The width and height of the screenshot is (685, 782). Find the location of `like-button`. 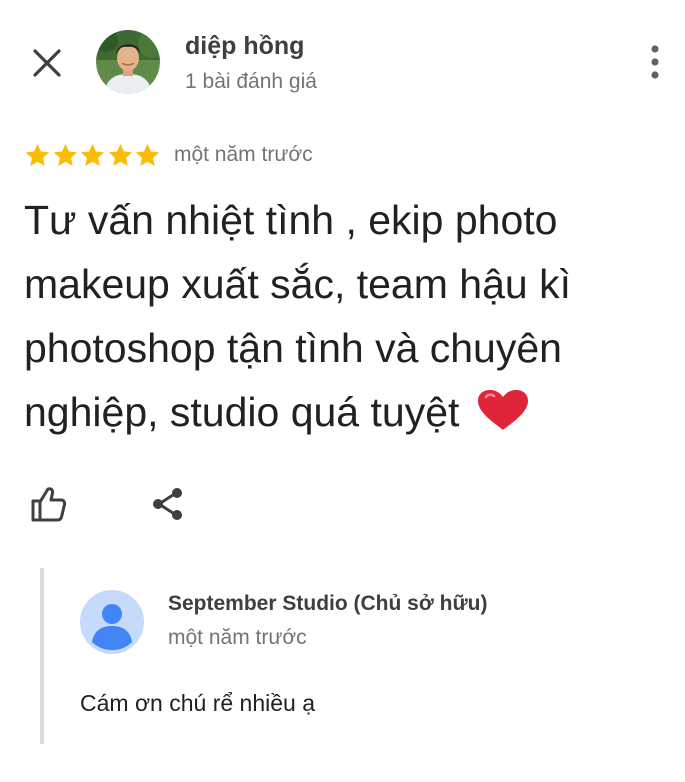

like-button is located at coordinates (48, 504).